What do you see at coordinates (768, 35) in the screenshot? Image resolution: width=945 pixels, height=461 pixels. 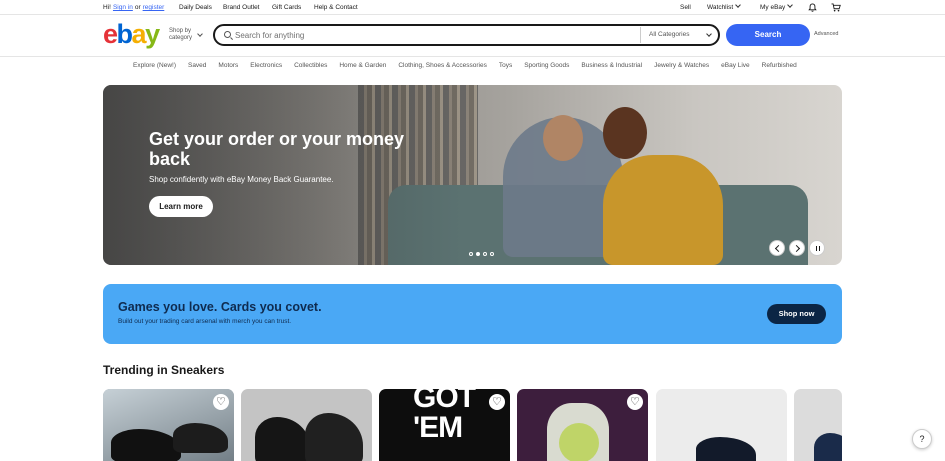 I see `search-button: Search` at bounding box center [768, 35].